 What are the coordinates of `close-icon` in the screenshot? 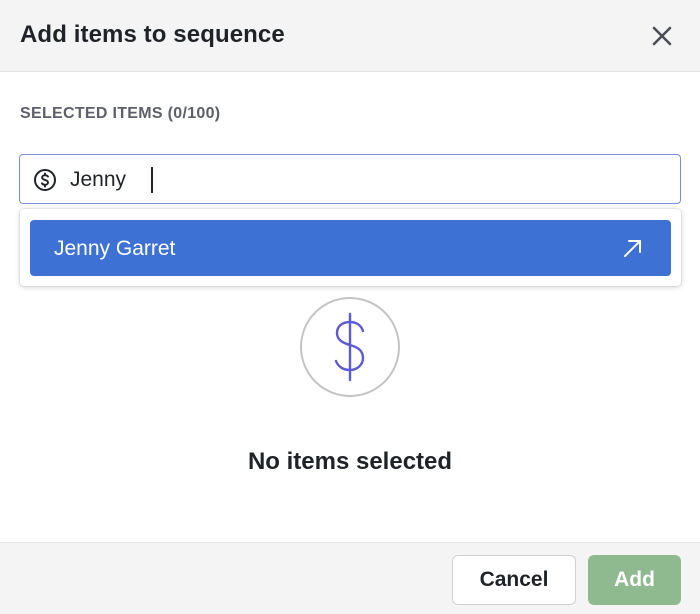 It's located at (662, 36).